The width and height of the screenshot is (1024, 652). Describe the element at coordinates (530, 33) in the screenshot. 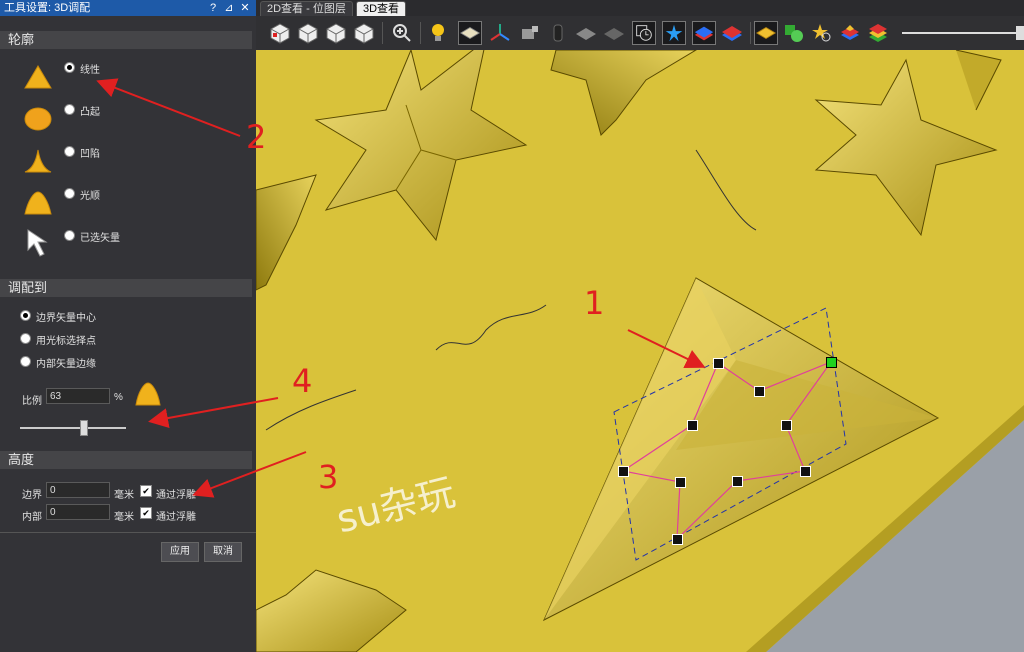

I see `block-icon` at that location.